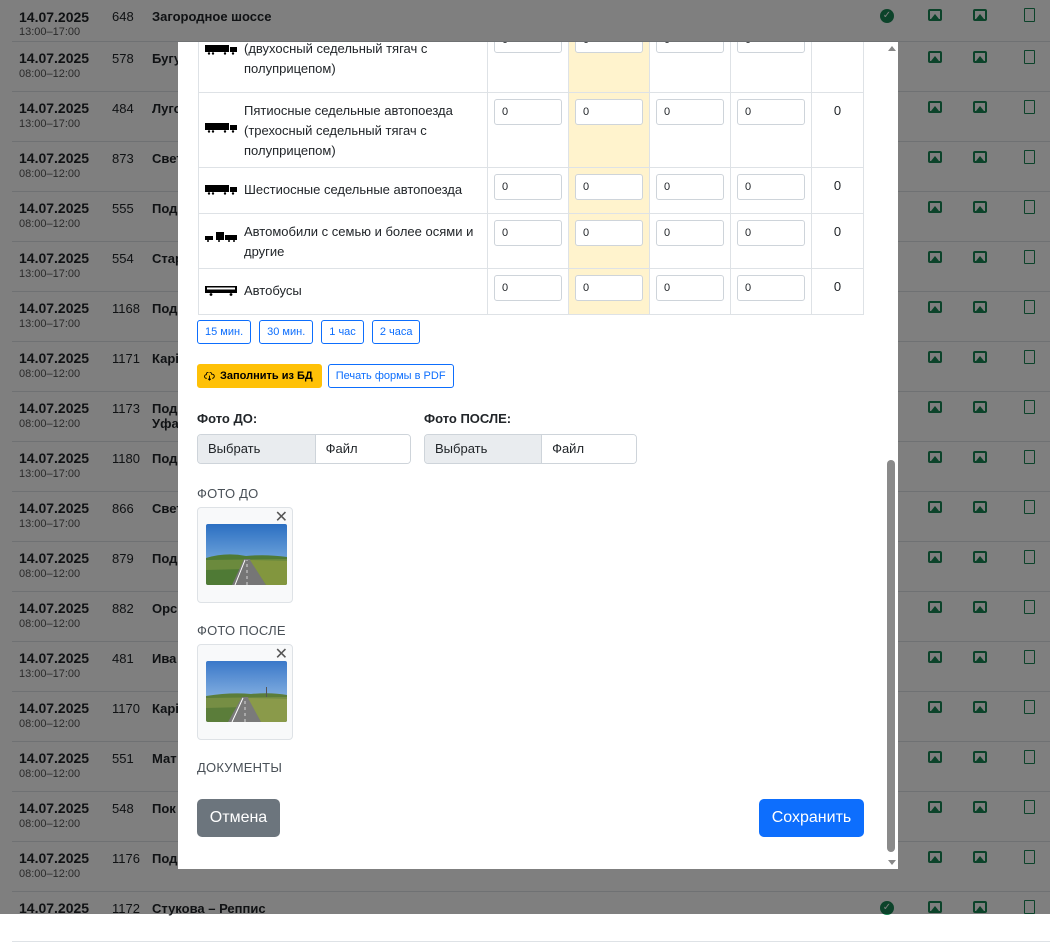  What do you see at coordinates (238, 818) in the screenshot?
I see `cancel-button: Отмена` at bounding box center [238, 818].